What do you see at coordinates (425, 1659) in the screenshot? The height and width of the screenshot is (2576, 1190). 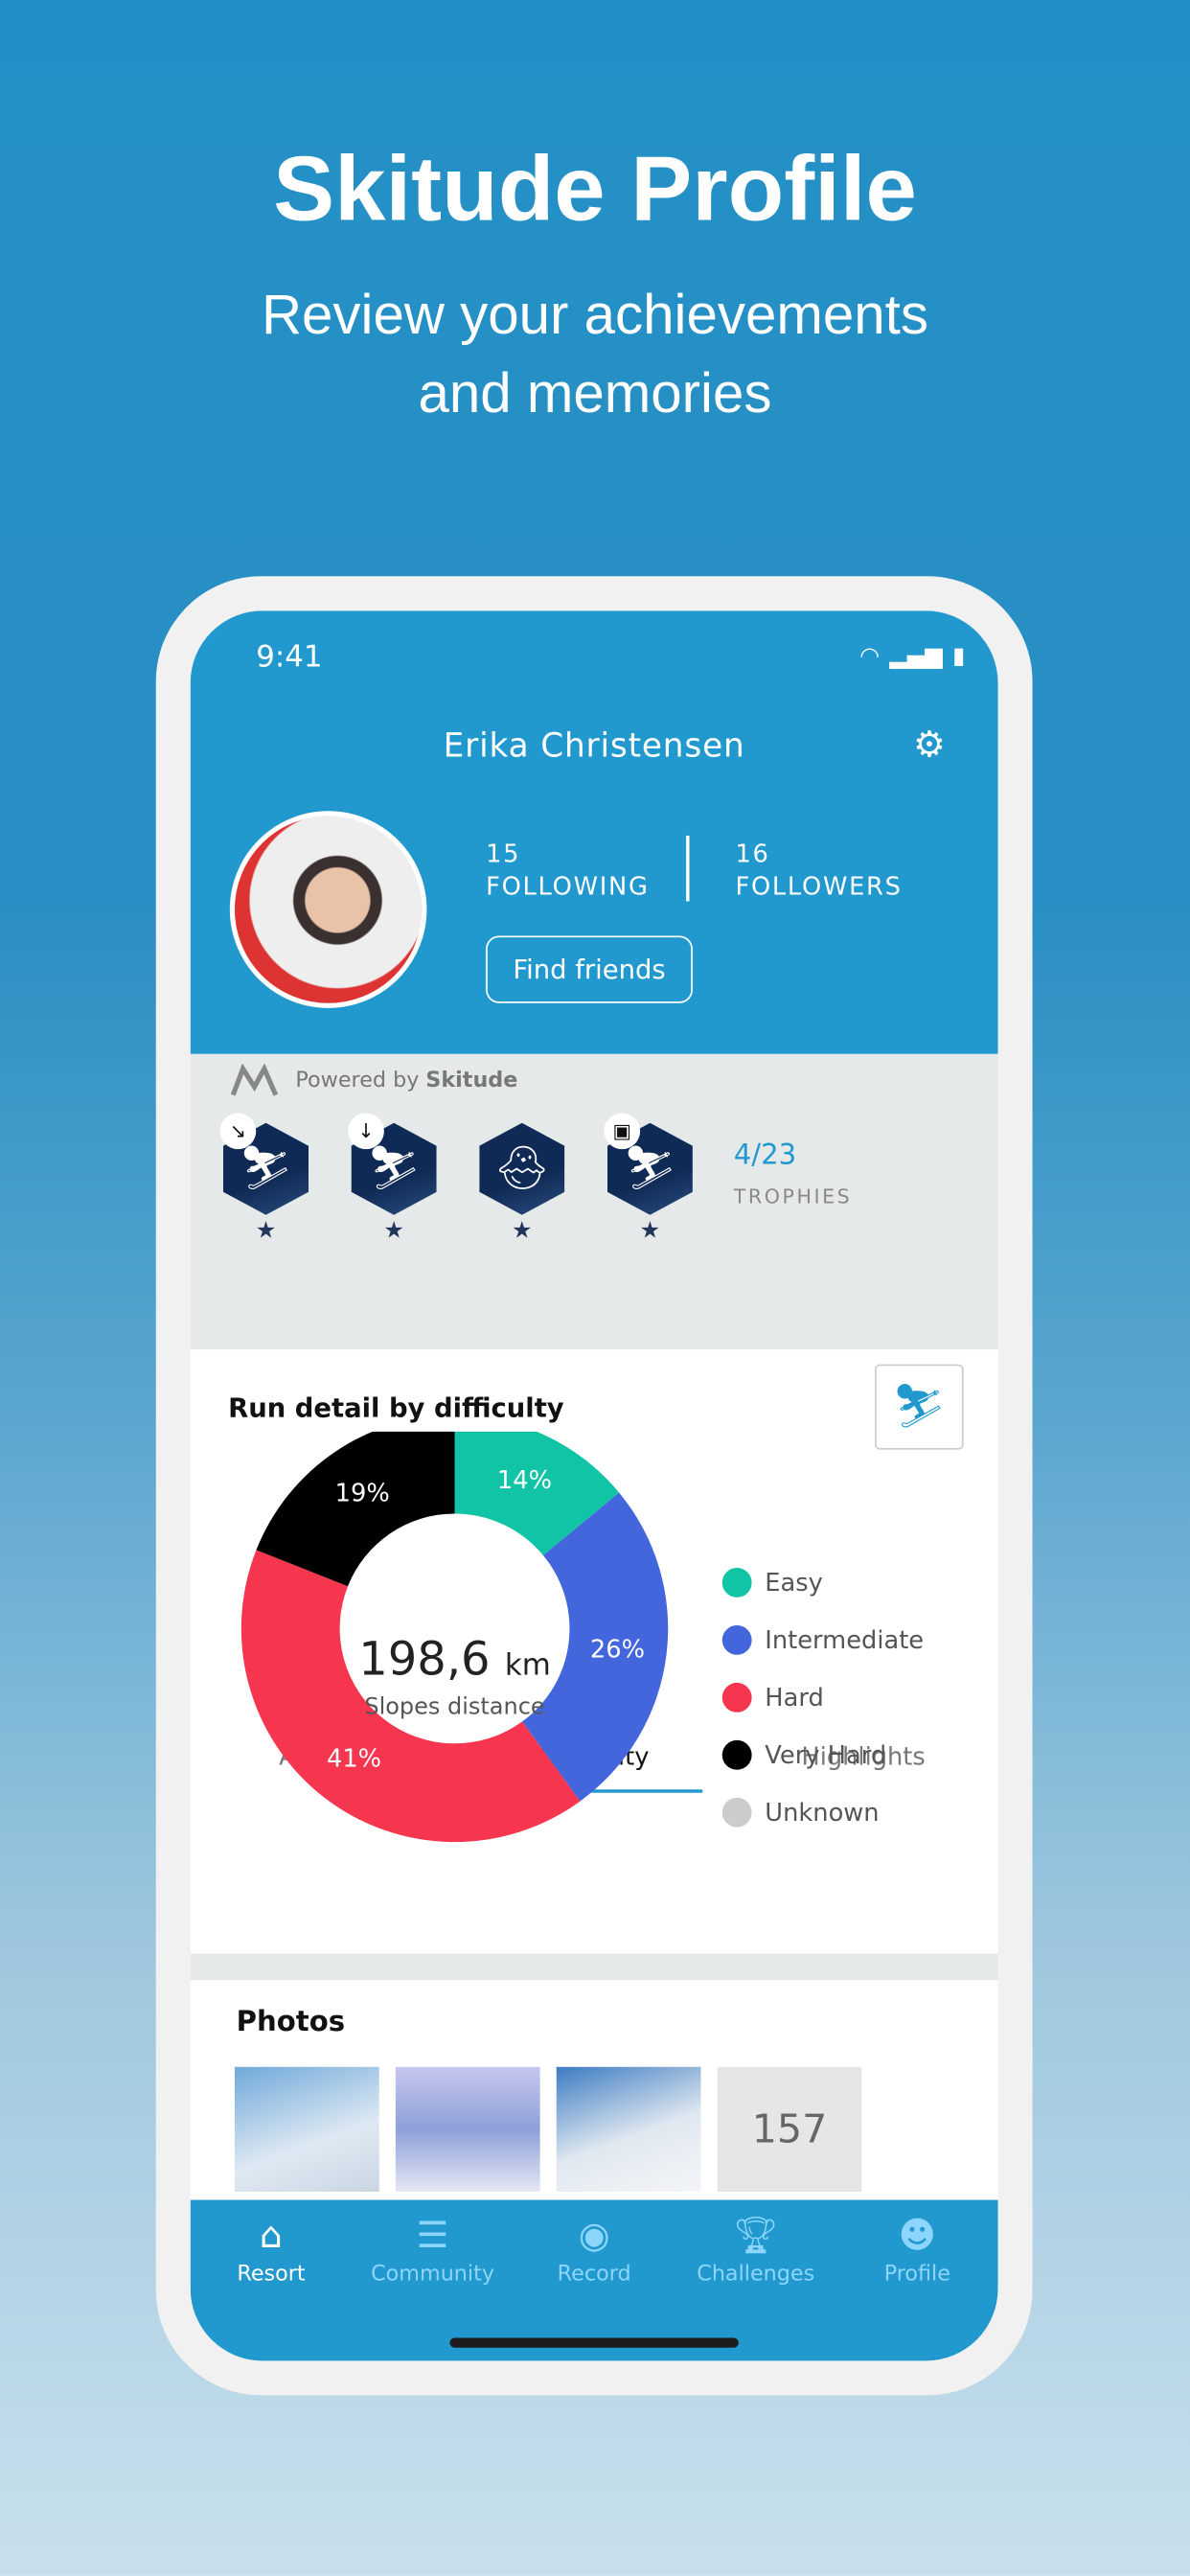 I see `distance-value: 198,6` at bounding box center [425, 1659].